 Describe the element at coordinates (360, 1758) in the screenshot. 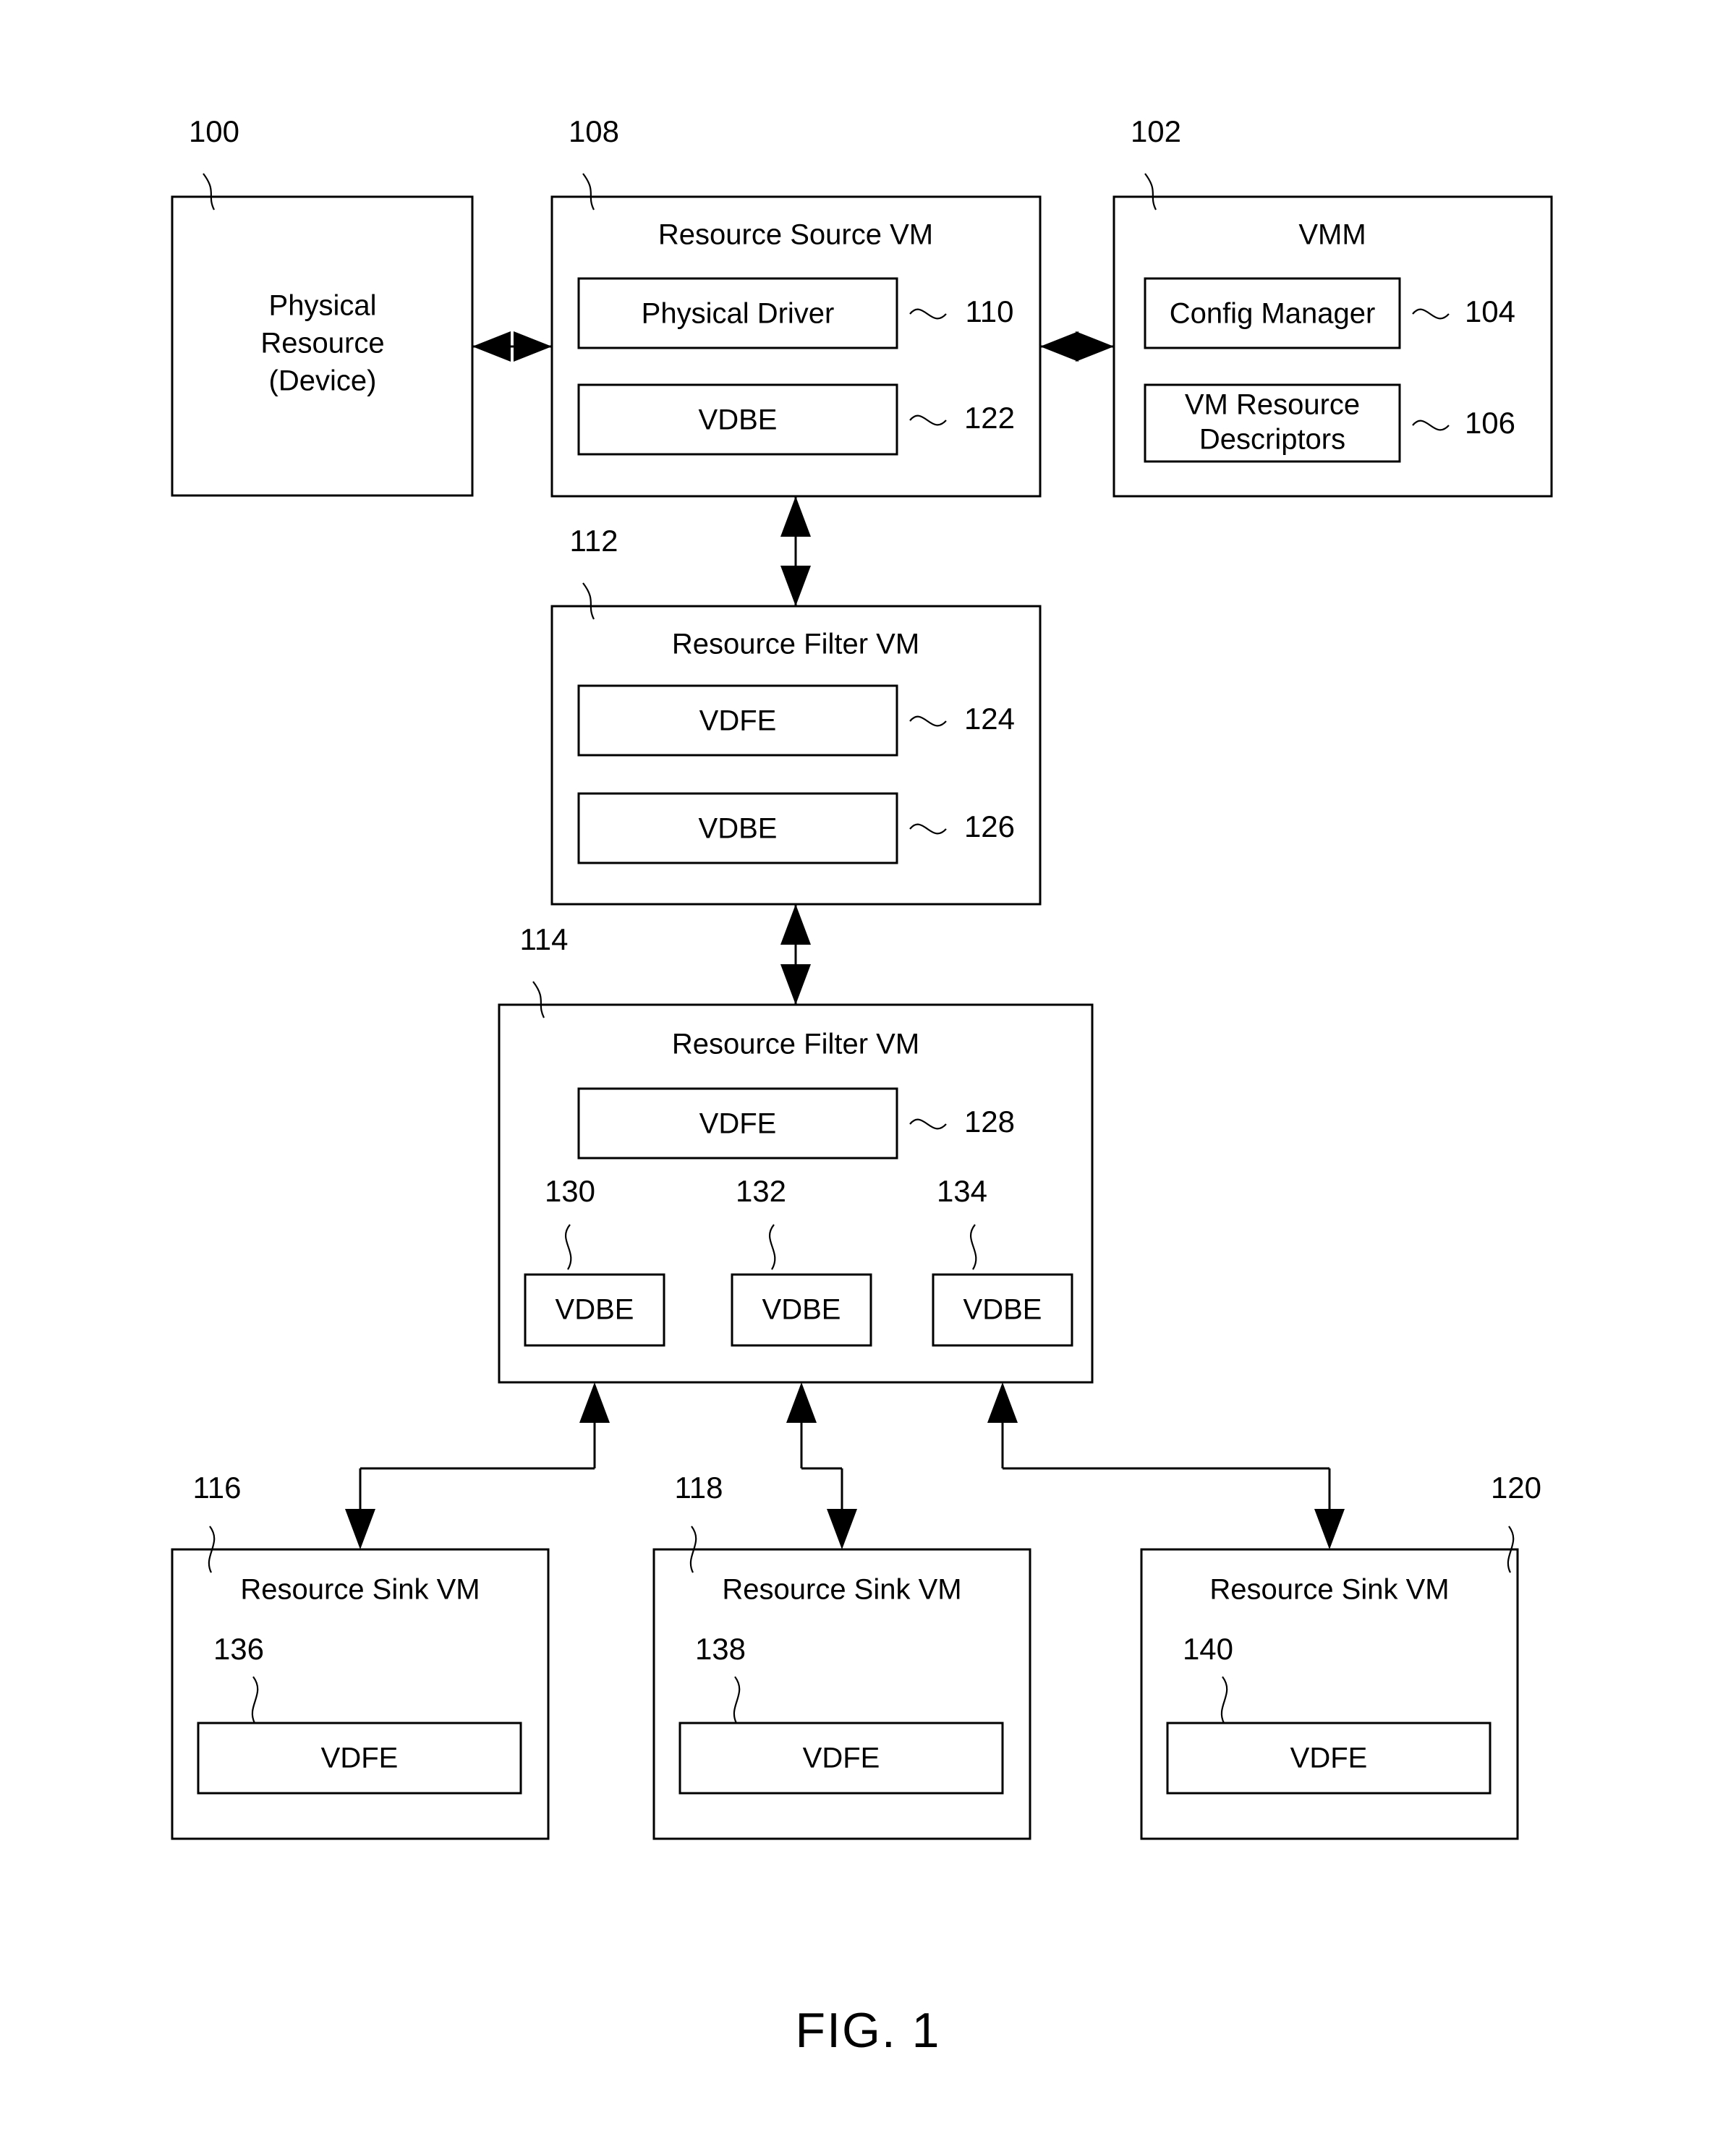

I see `sink-vdfe-label-1: VDFE` at that location.